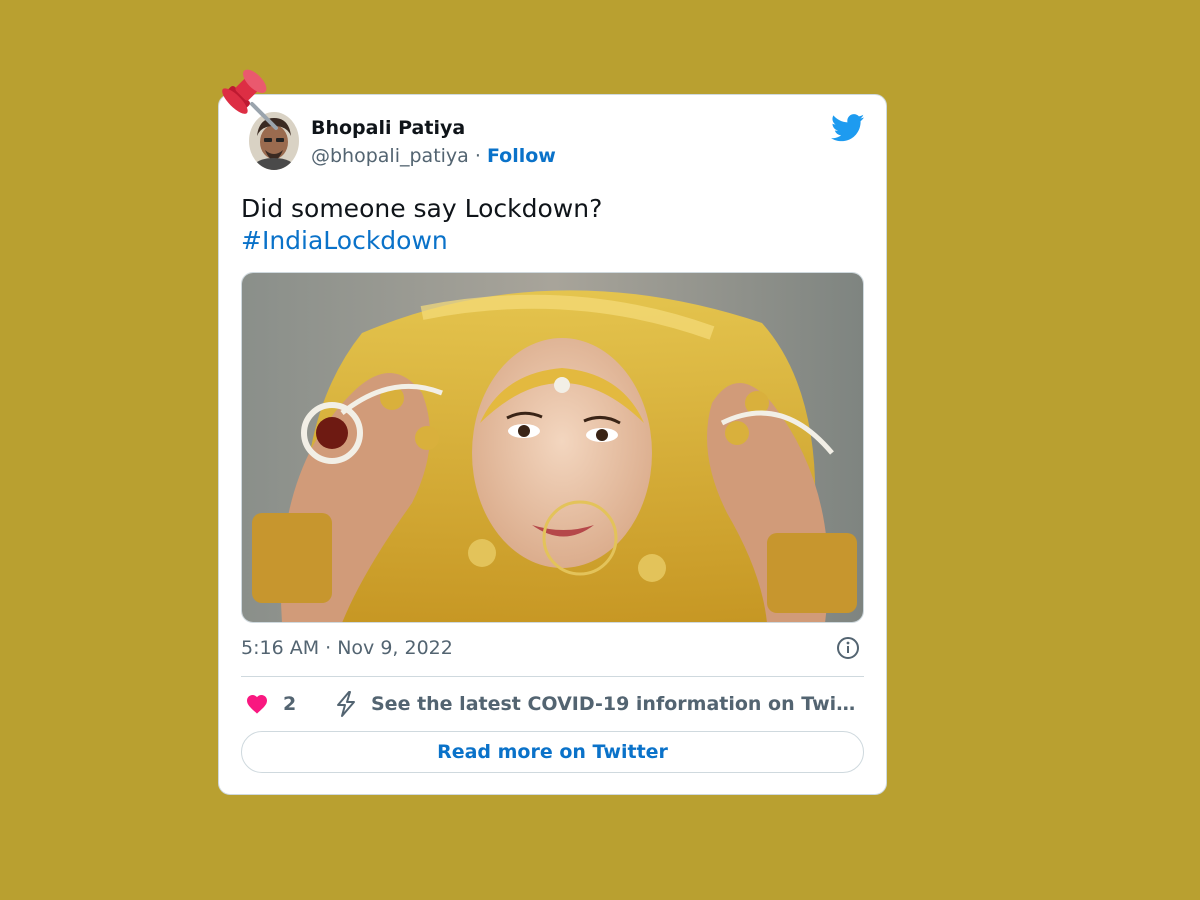 The image size is (1200, 900). What do you see at coordinates (347, 648) in the screenshot?
I see `tweet-timestamp: 5:16 AM · Nov 9, 2022` at bounding box center [347, 648].